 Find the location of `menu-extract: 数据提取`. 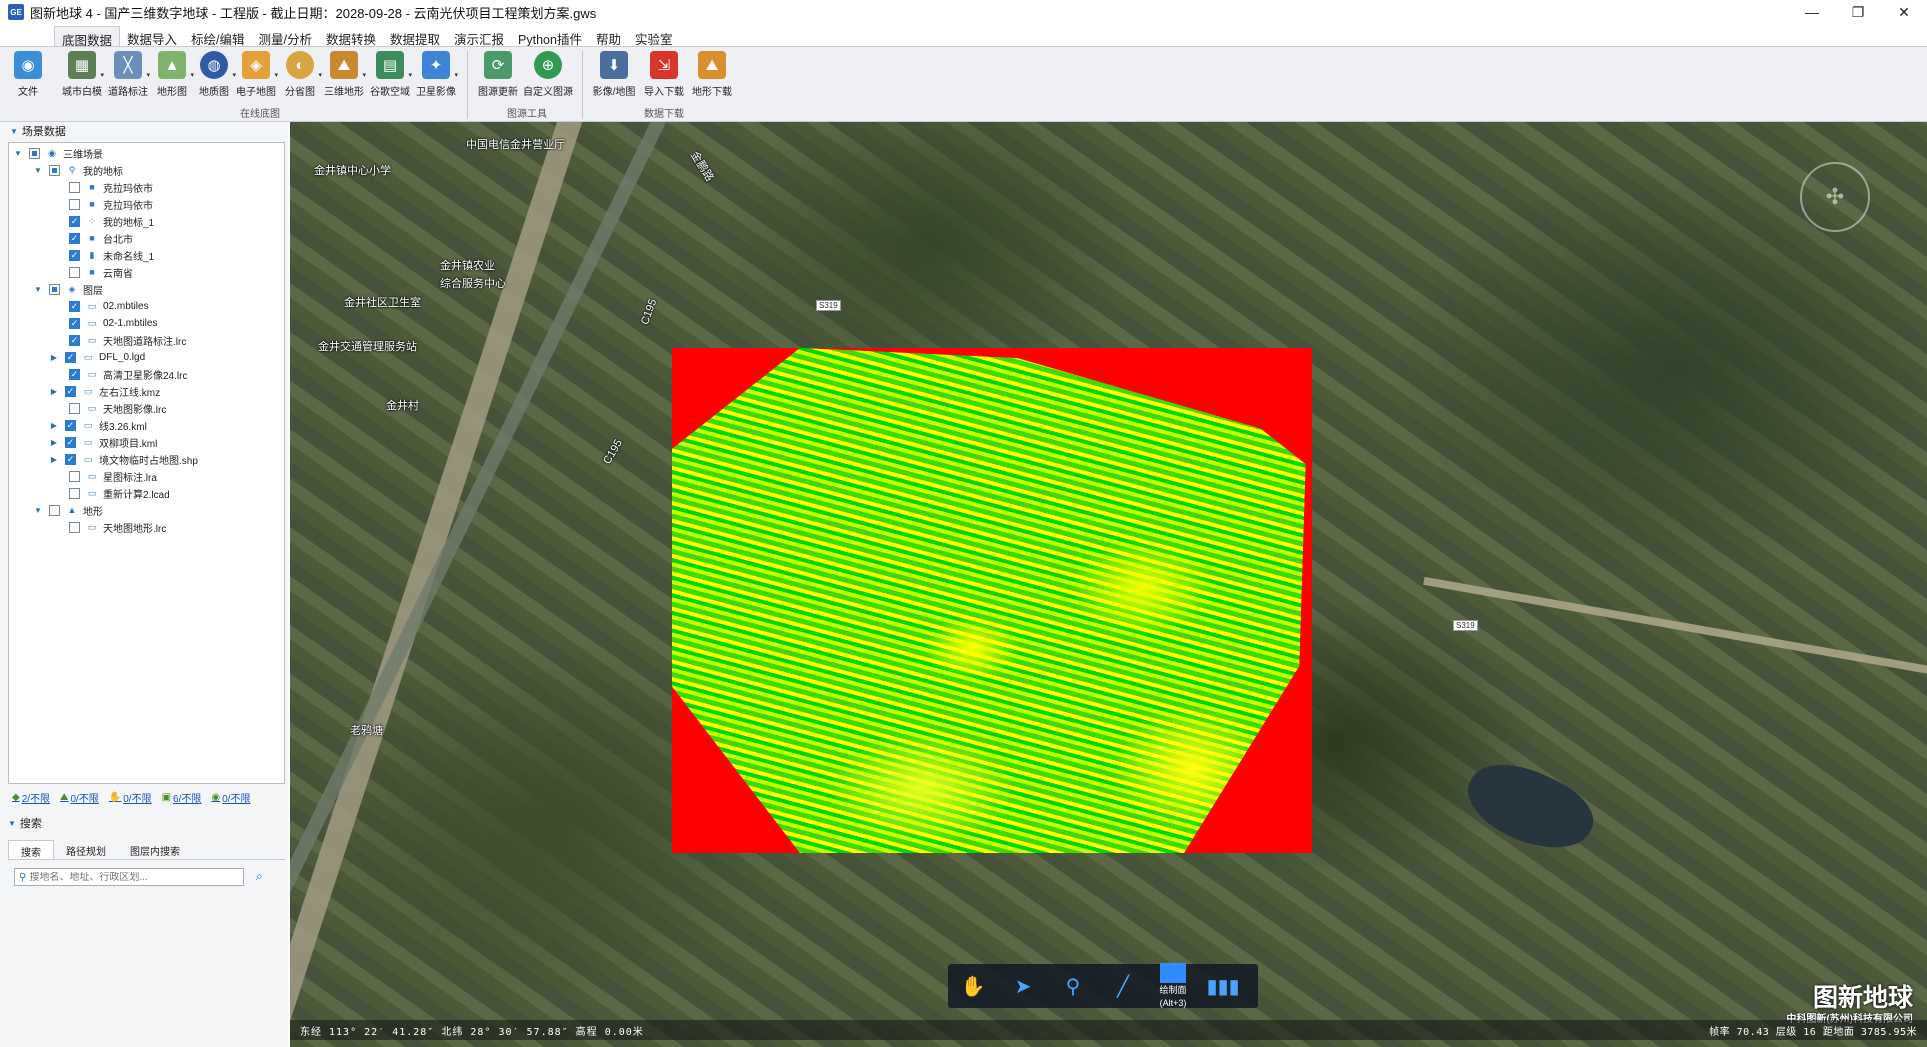

menu-extract: 数据提取 is located at coordinates (415, 36).